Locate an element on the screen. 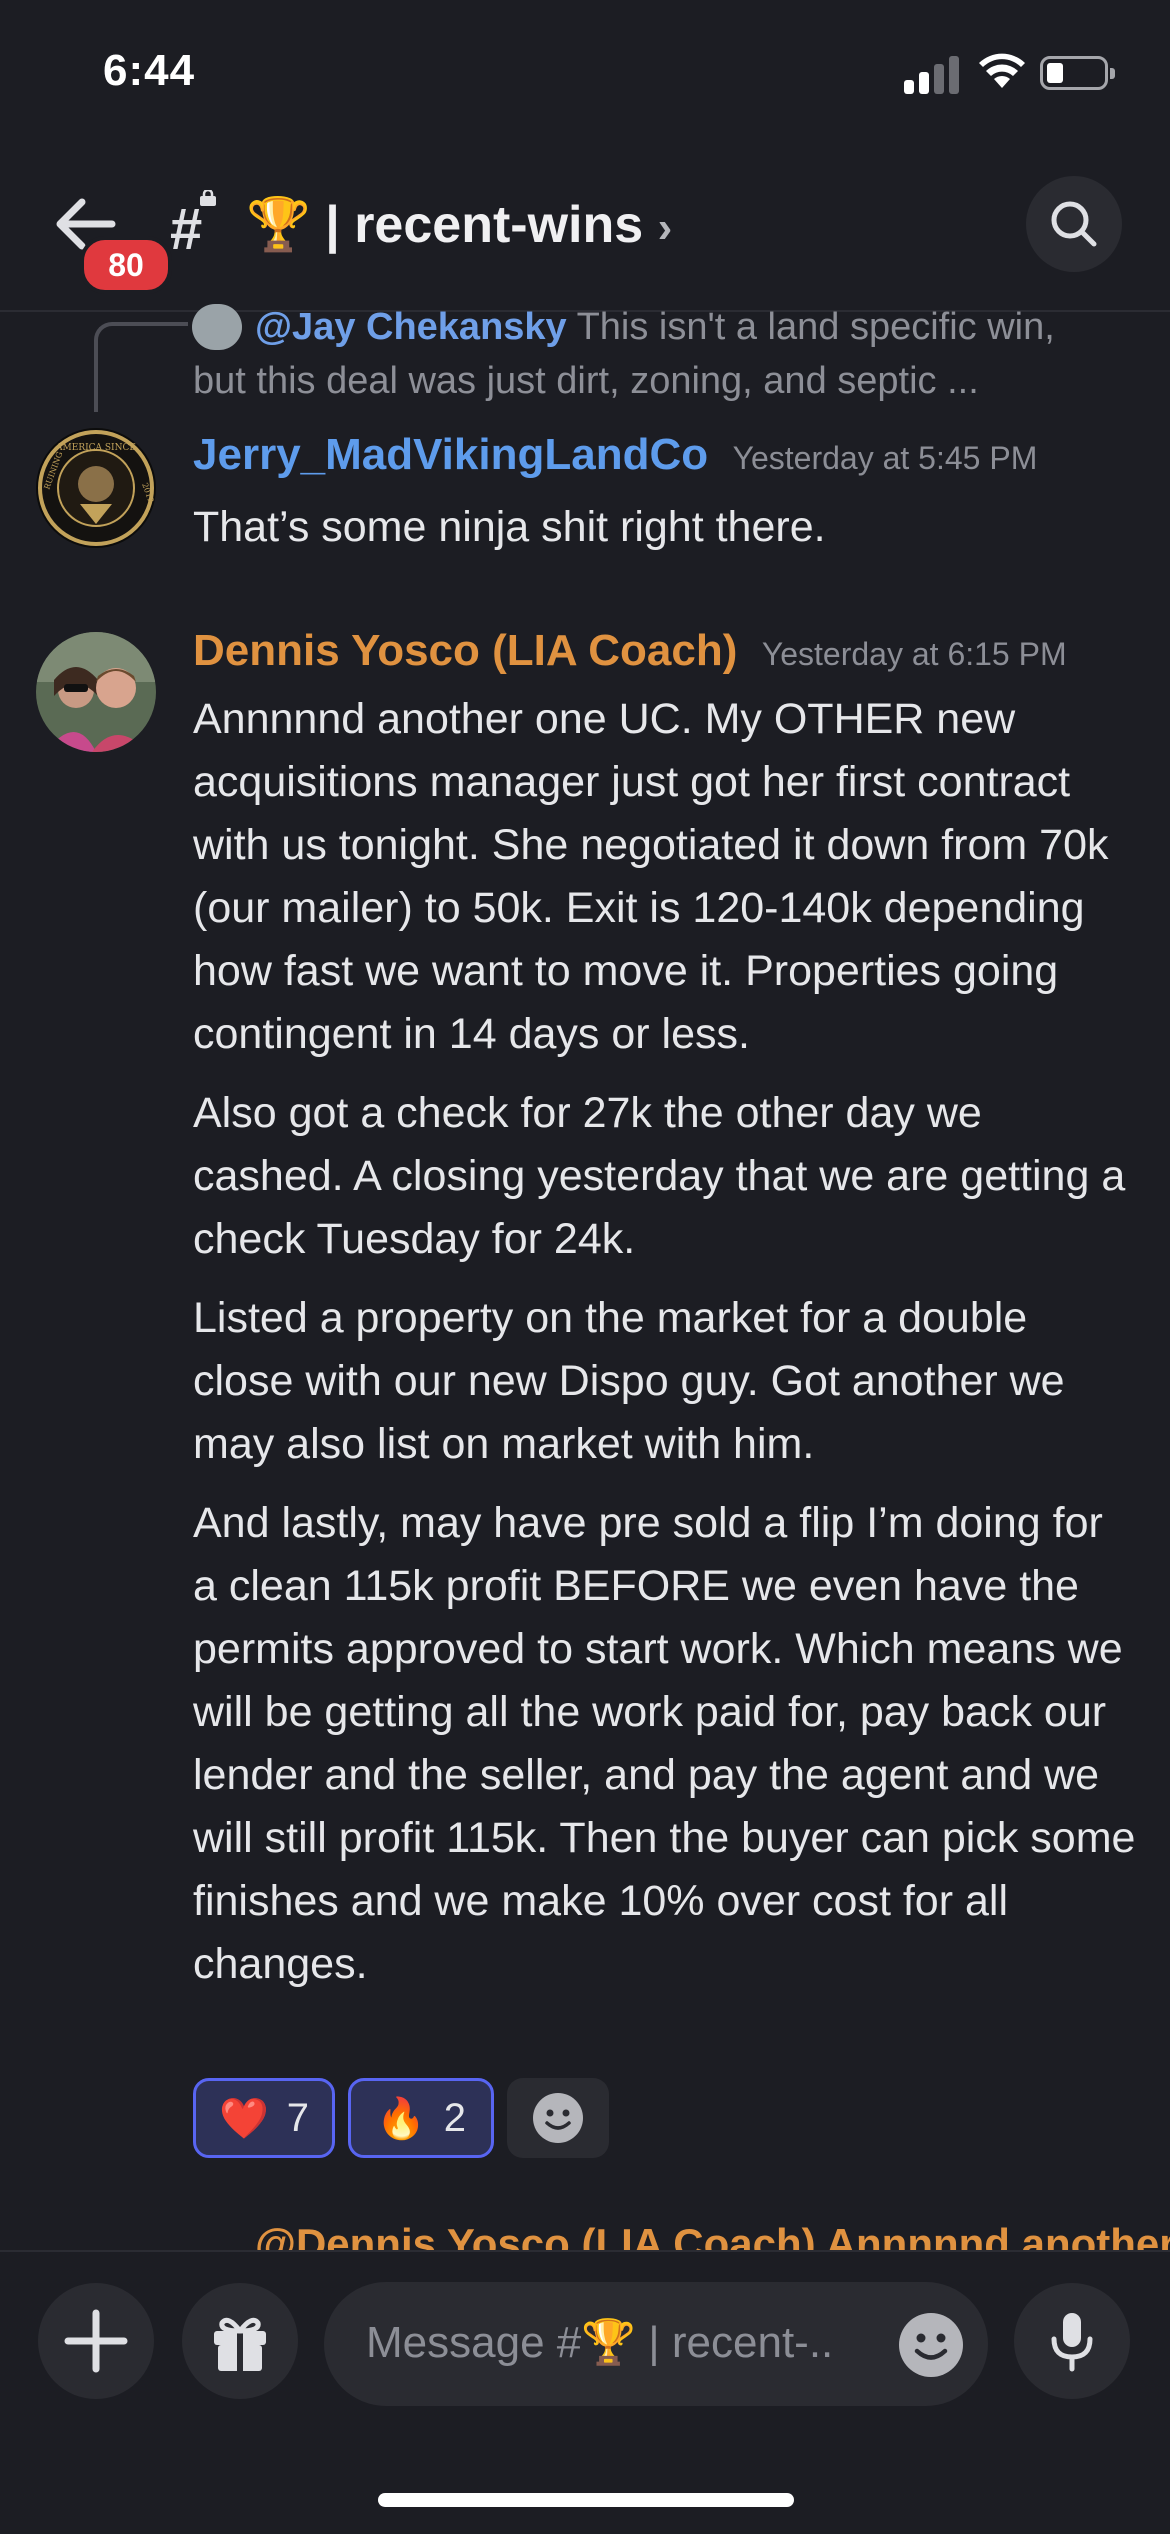 The width and height of the screenshot is (1170, 2534). reply-text: This isn't a land specific win, is located at coordinates (815, 327).